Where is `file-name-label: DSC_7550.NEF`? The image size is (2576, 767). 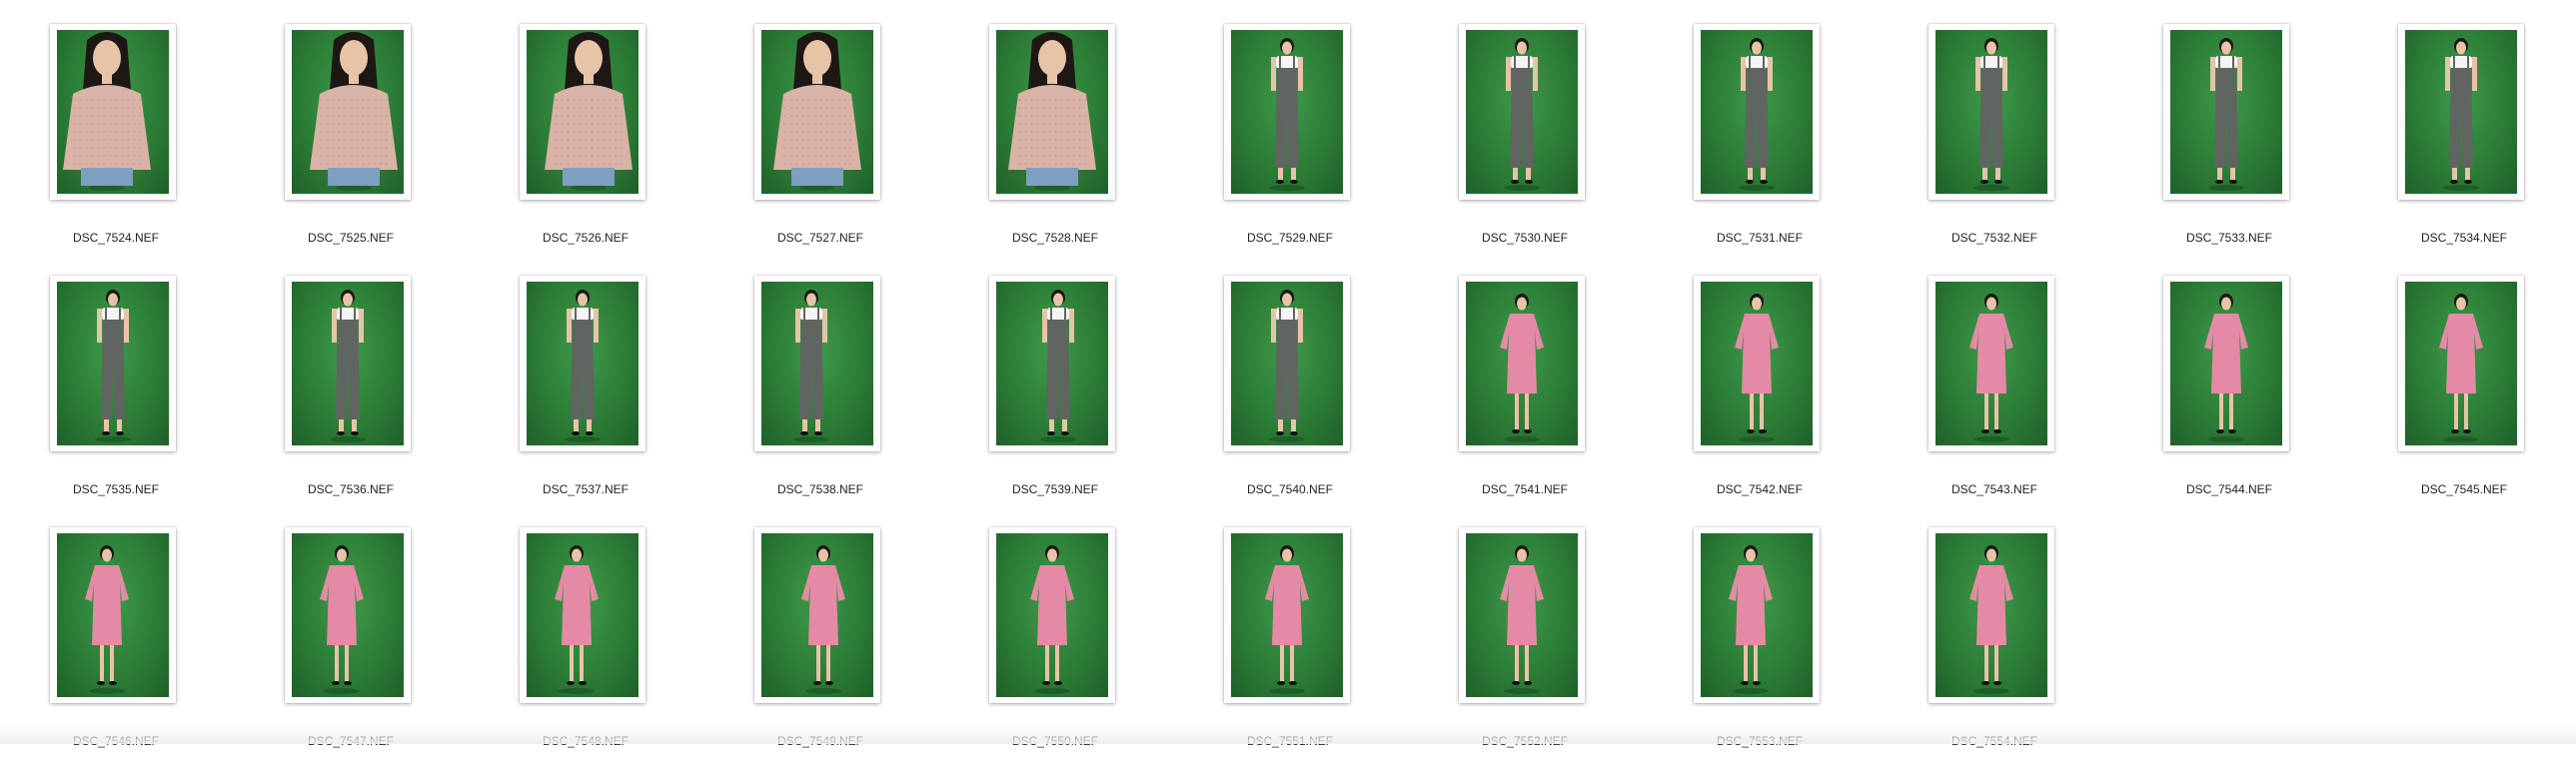
file-name-label: DSC_7550.NEF is located at coordinates (1055, 741).